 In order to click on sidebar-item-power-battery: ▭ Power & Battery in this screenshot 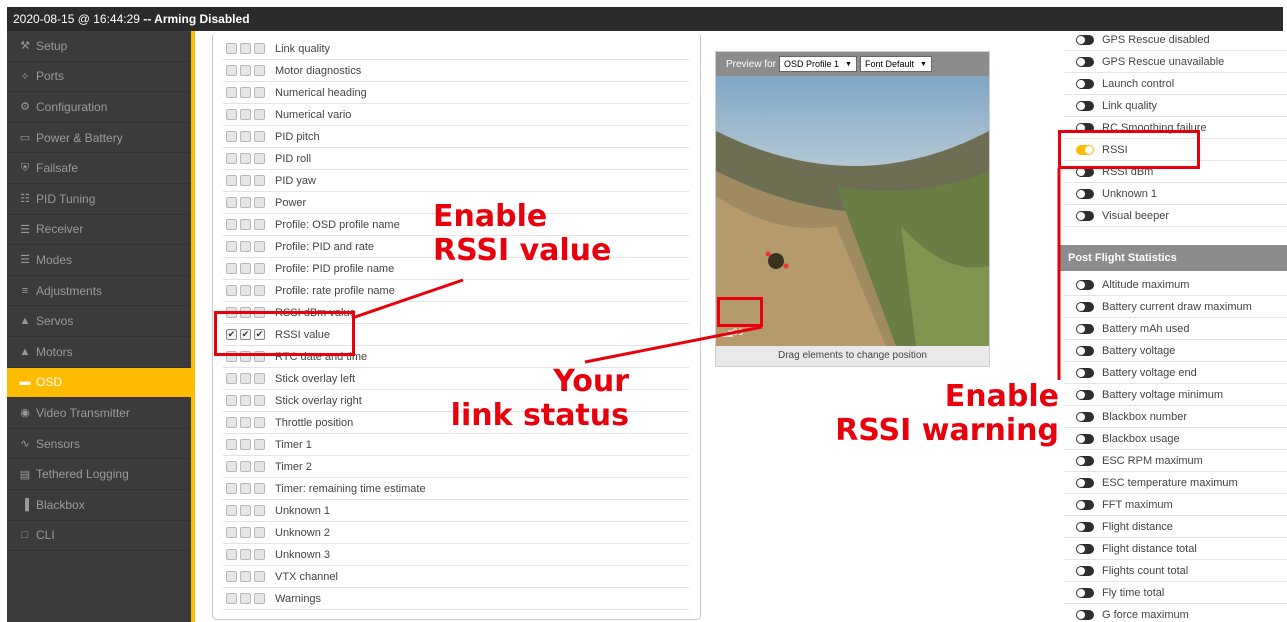, I will do `click(99, 138)`.